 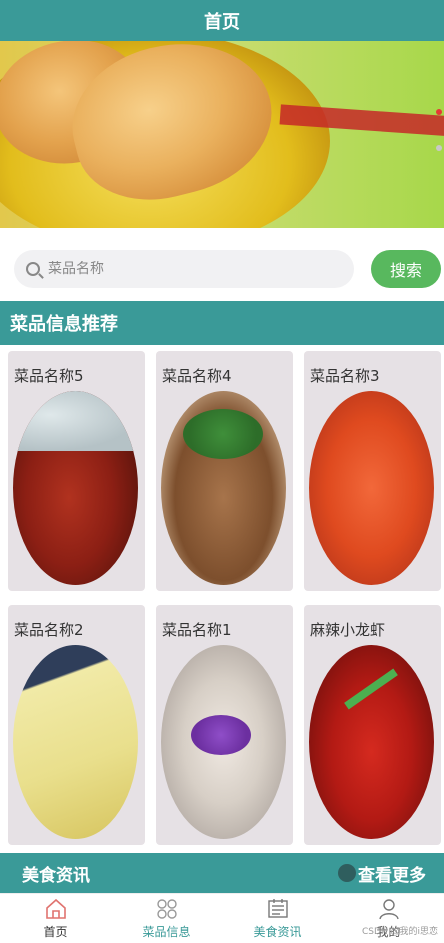 What do you see at coordinates (277, 932) in the screenshot?
I see `tab-label: 美食资讯` at bounding box center [277, 932].